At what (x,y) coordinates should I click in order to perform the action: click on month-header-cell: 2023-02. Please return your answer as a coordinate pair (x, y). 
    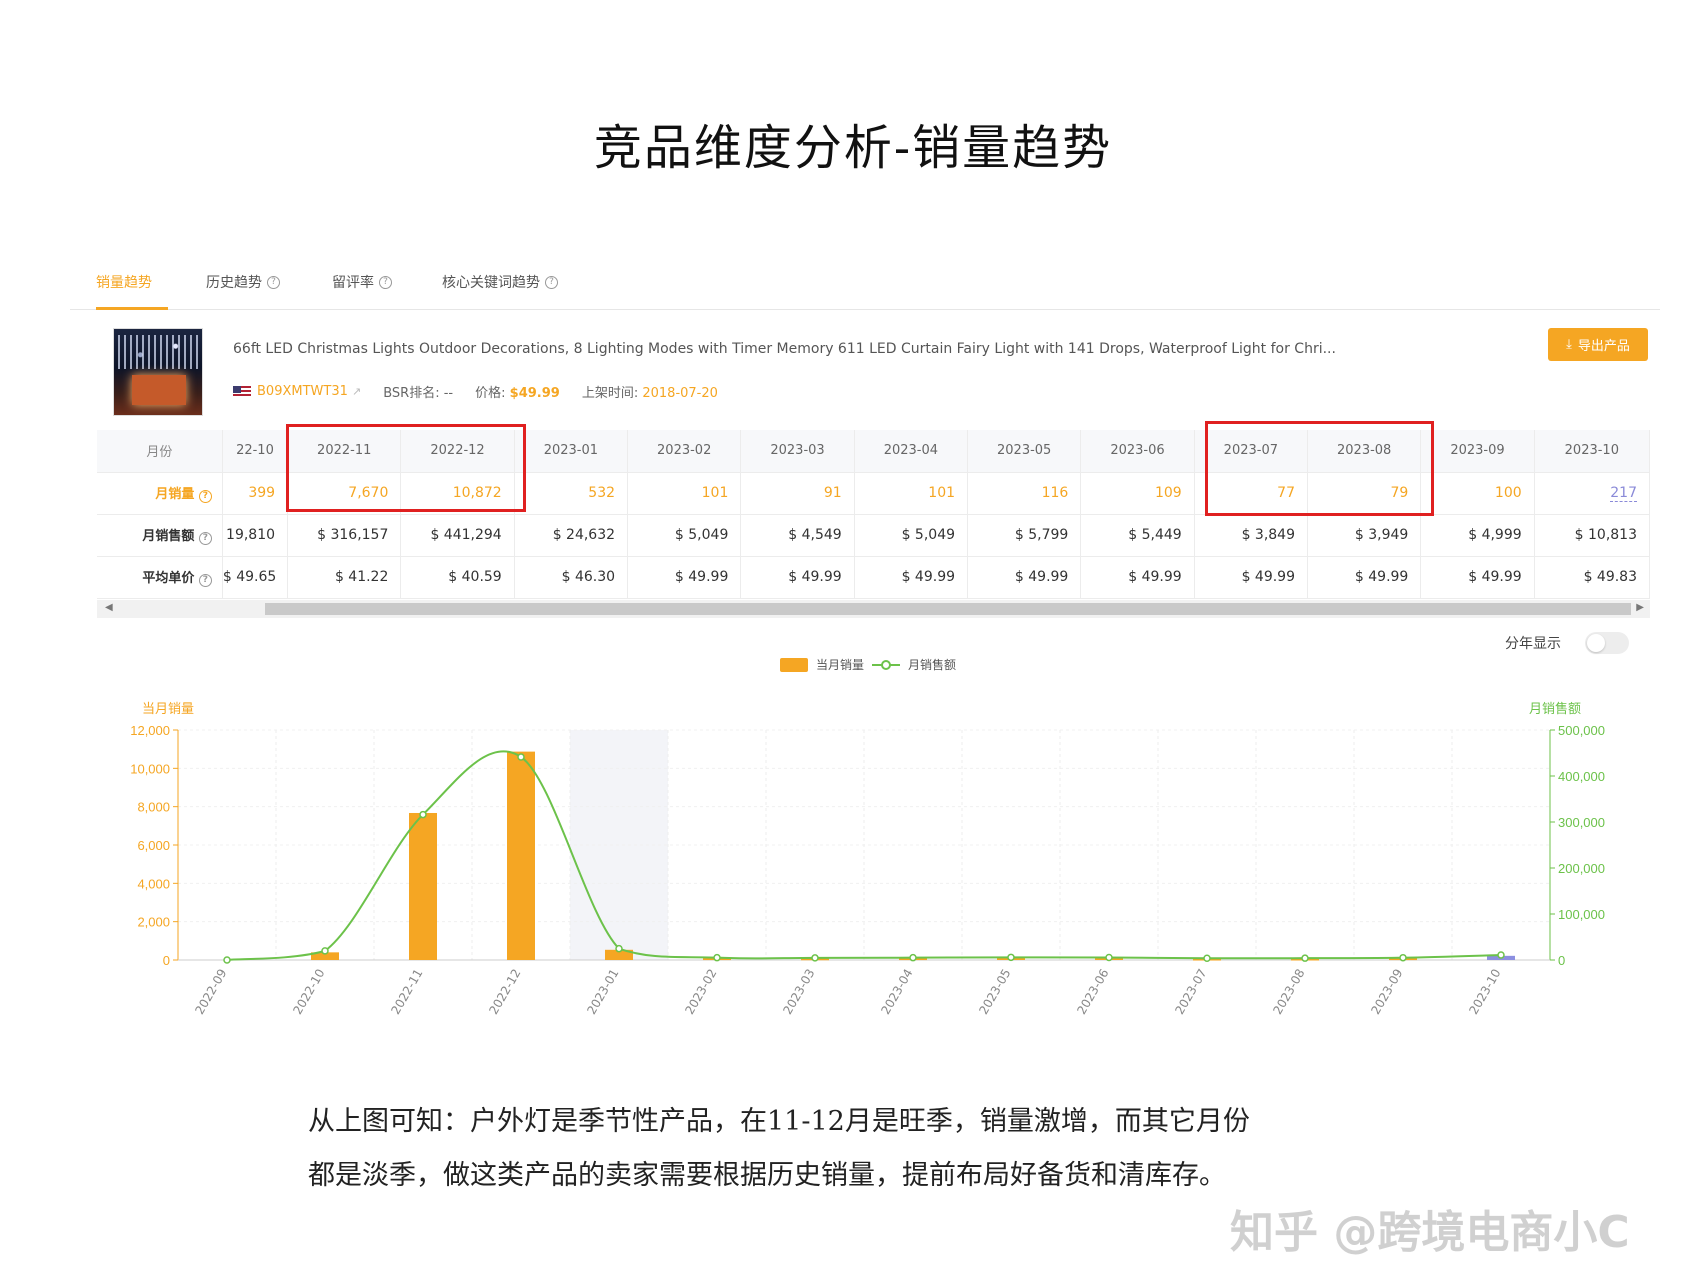
    Looking at the image, I should click on (684, 451).